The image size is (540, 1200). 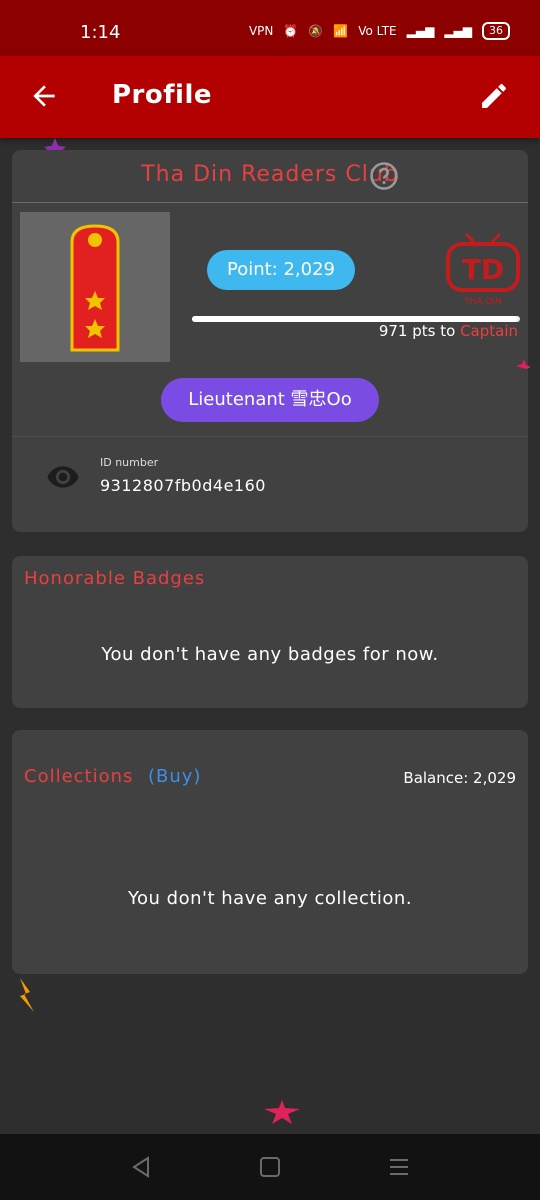 I want to click on collections-empty-message: You don't have any collection., so click(x=270, y=898).